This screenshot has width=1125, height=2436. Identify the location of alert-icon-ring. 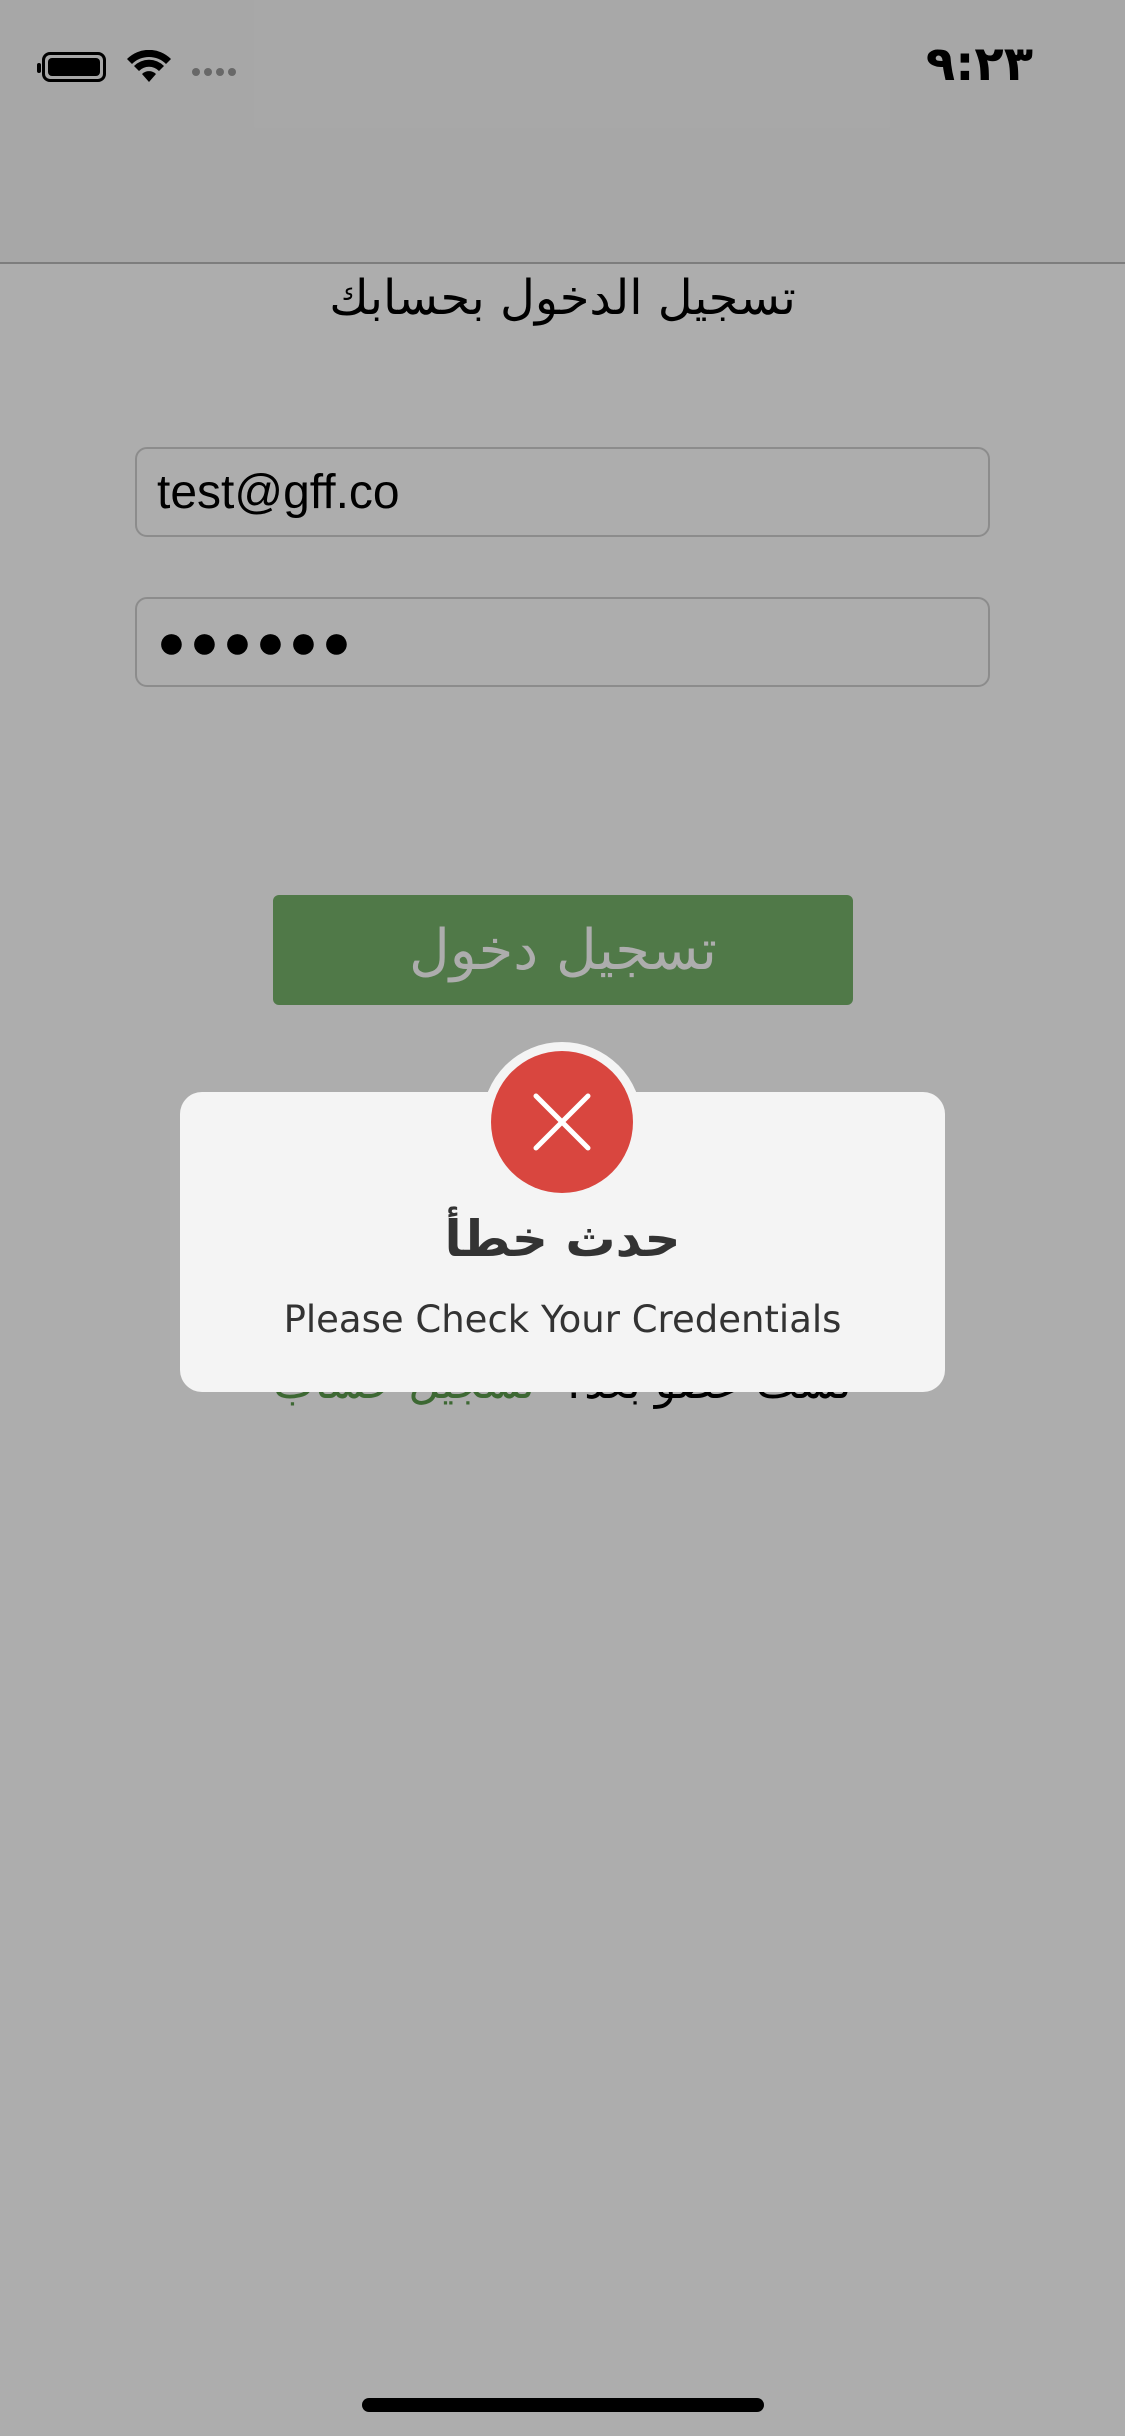
(562, 1122).